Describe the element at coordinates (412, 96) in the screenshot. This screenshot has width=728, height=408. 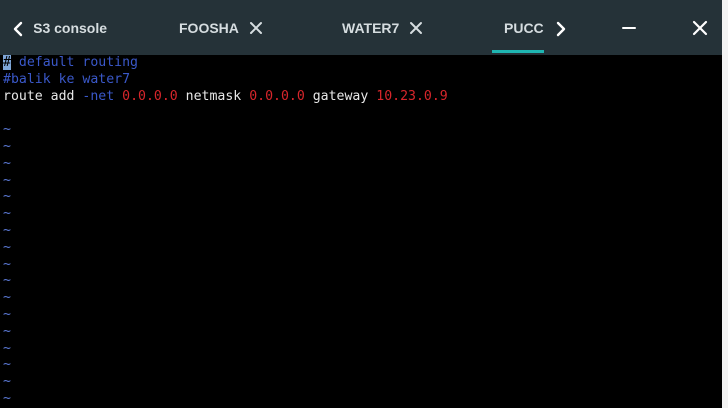
I see `gateway-address: 10.23.0.9` at that location.